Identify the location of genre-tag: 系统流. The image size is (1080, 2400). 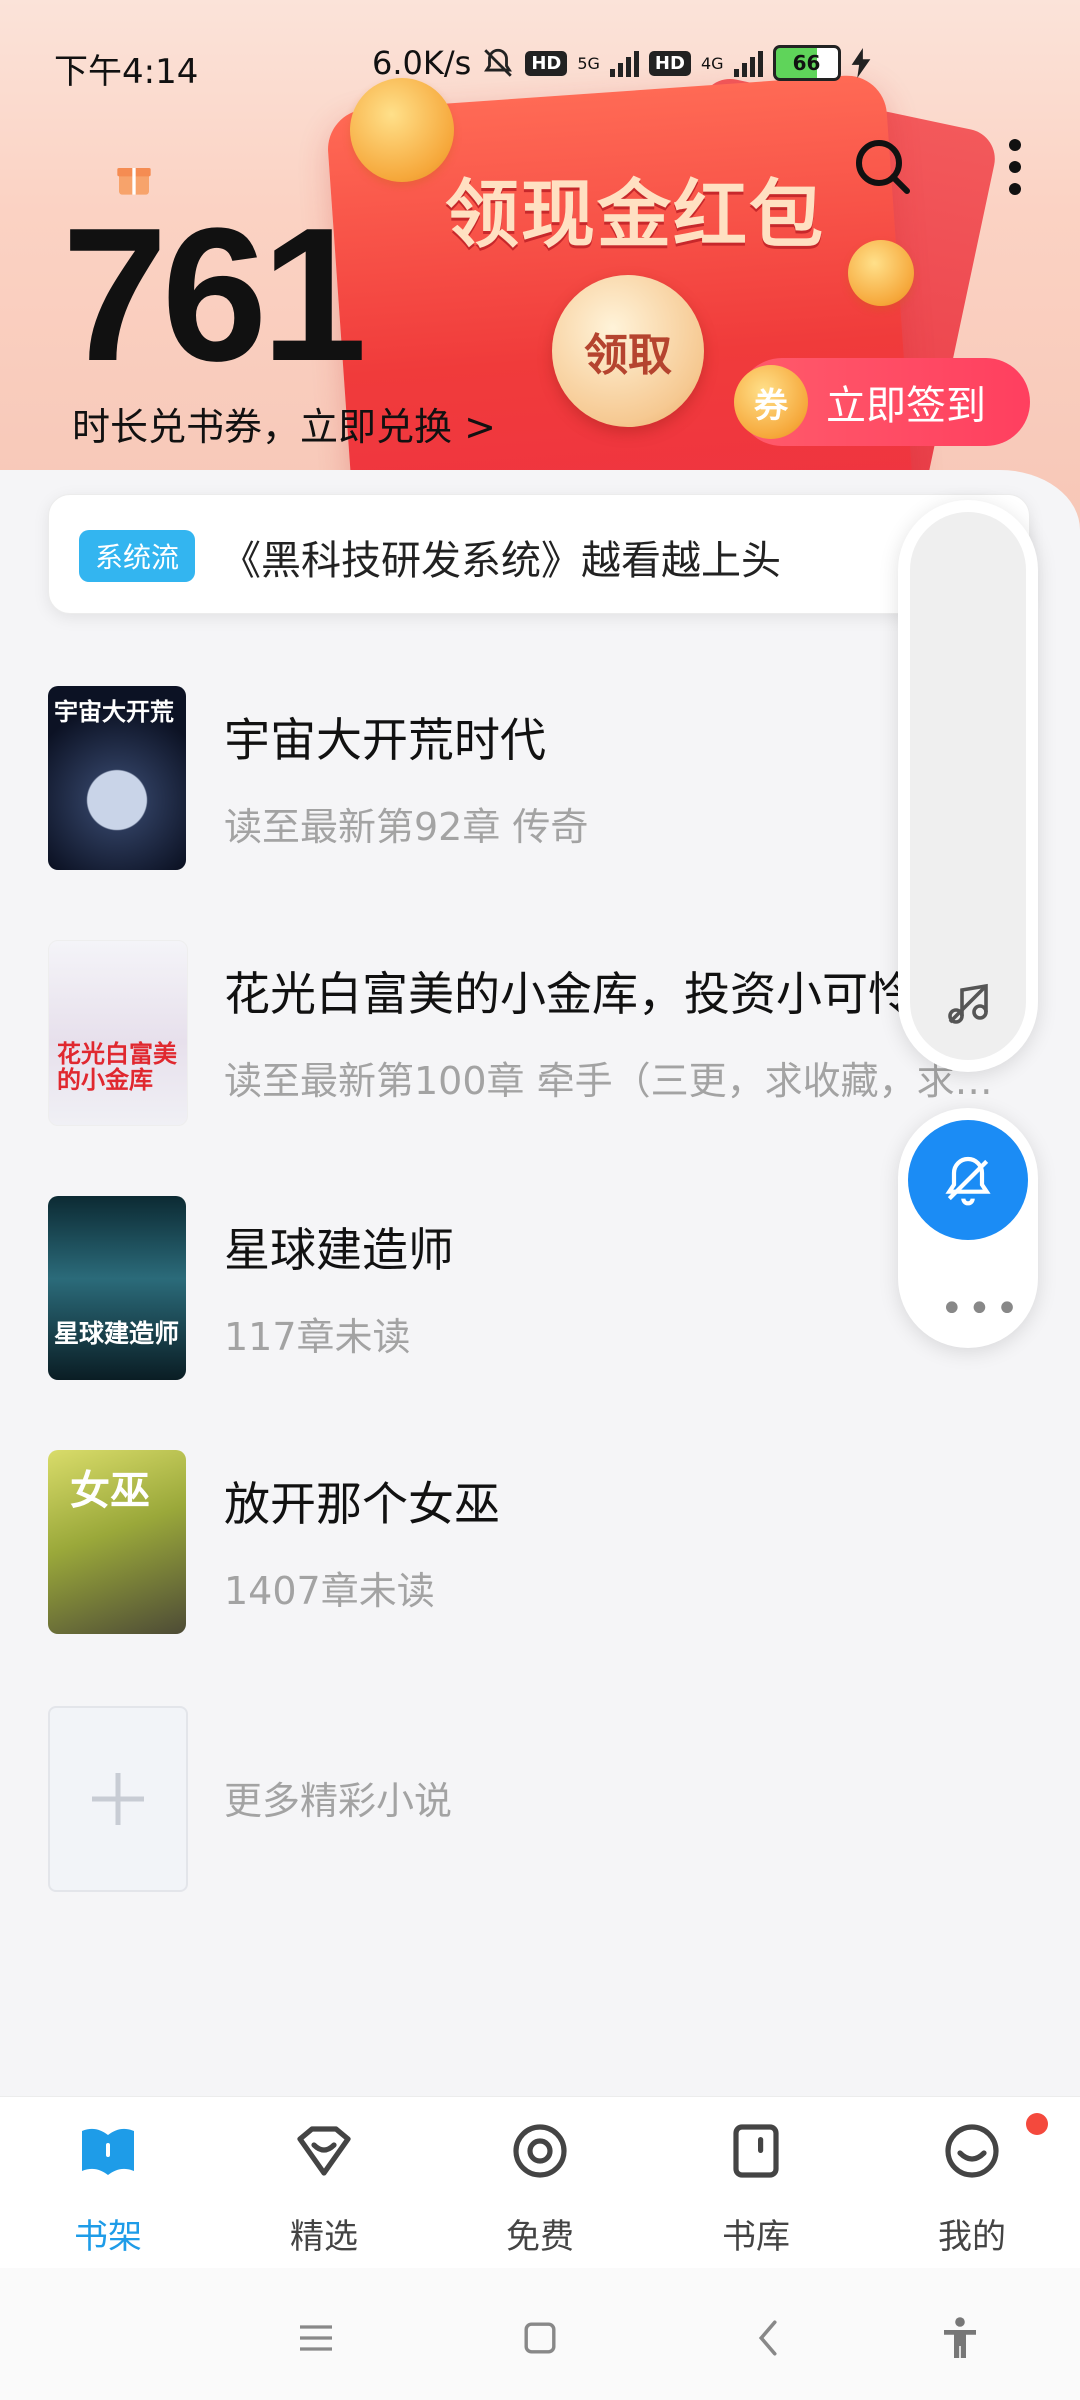
(137, 556).